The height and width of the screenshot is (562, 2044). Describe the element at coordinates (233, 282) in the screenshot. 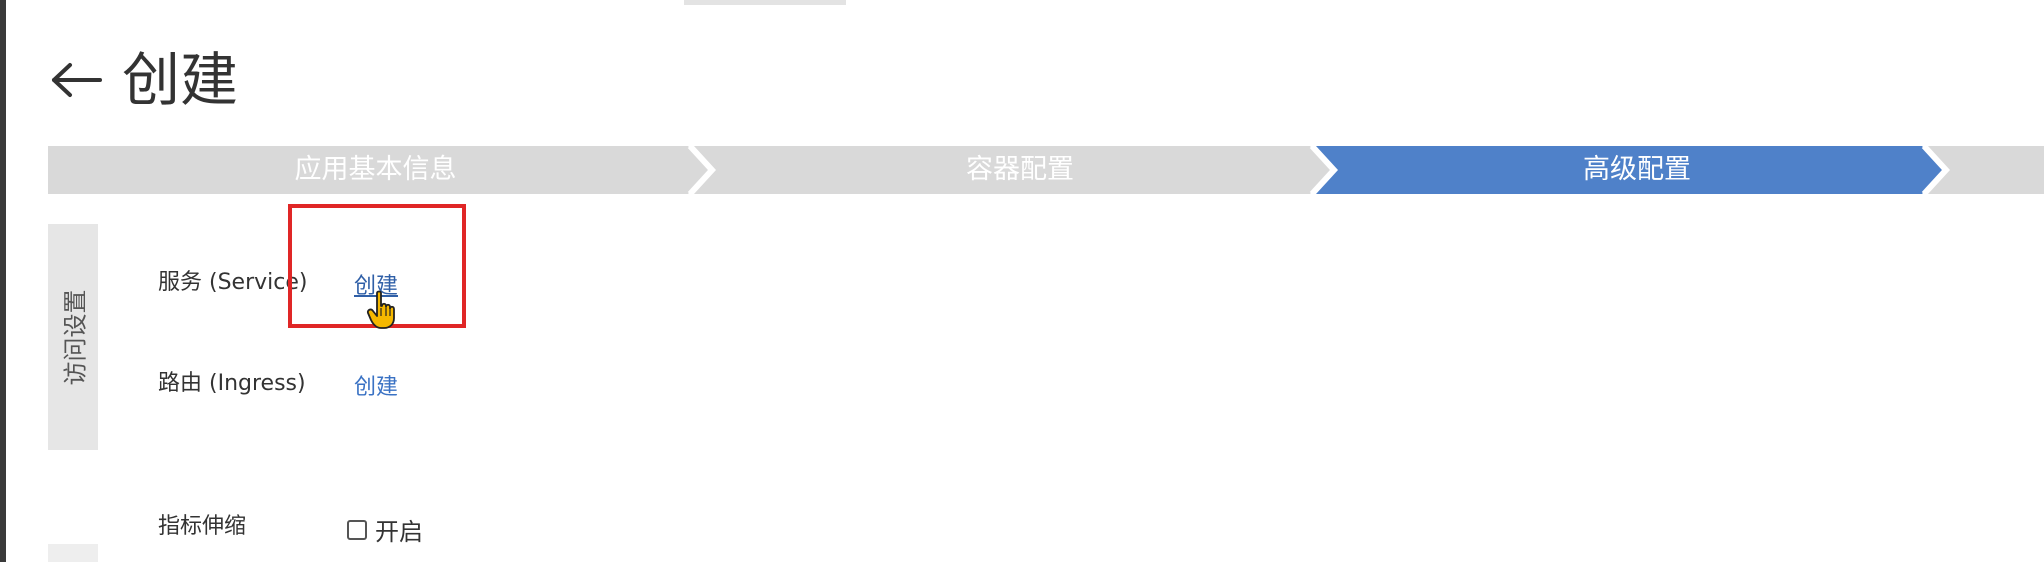

I see `service-label: 服务 (Service)` at that location.